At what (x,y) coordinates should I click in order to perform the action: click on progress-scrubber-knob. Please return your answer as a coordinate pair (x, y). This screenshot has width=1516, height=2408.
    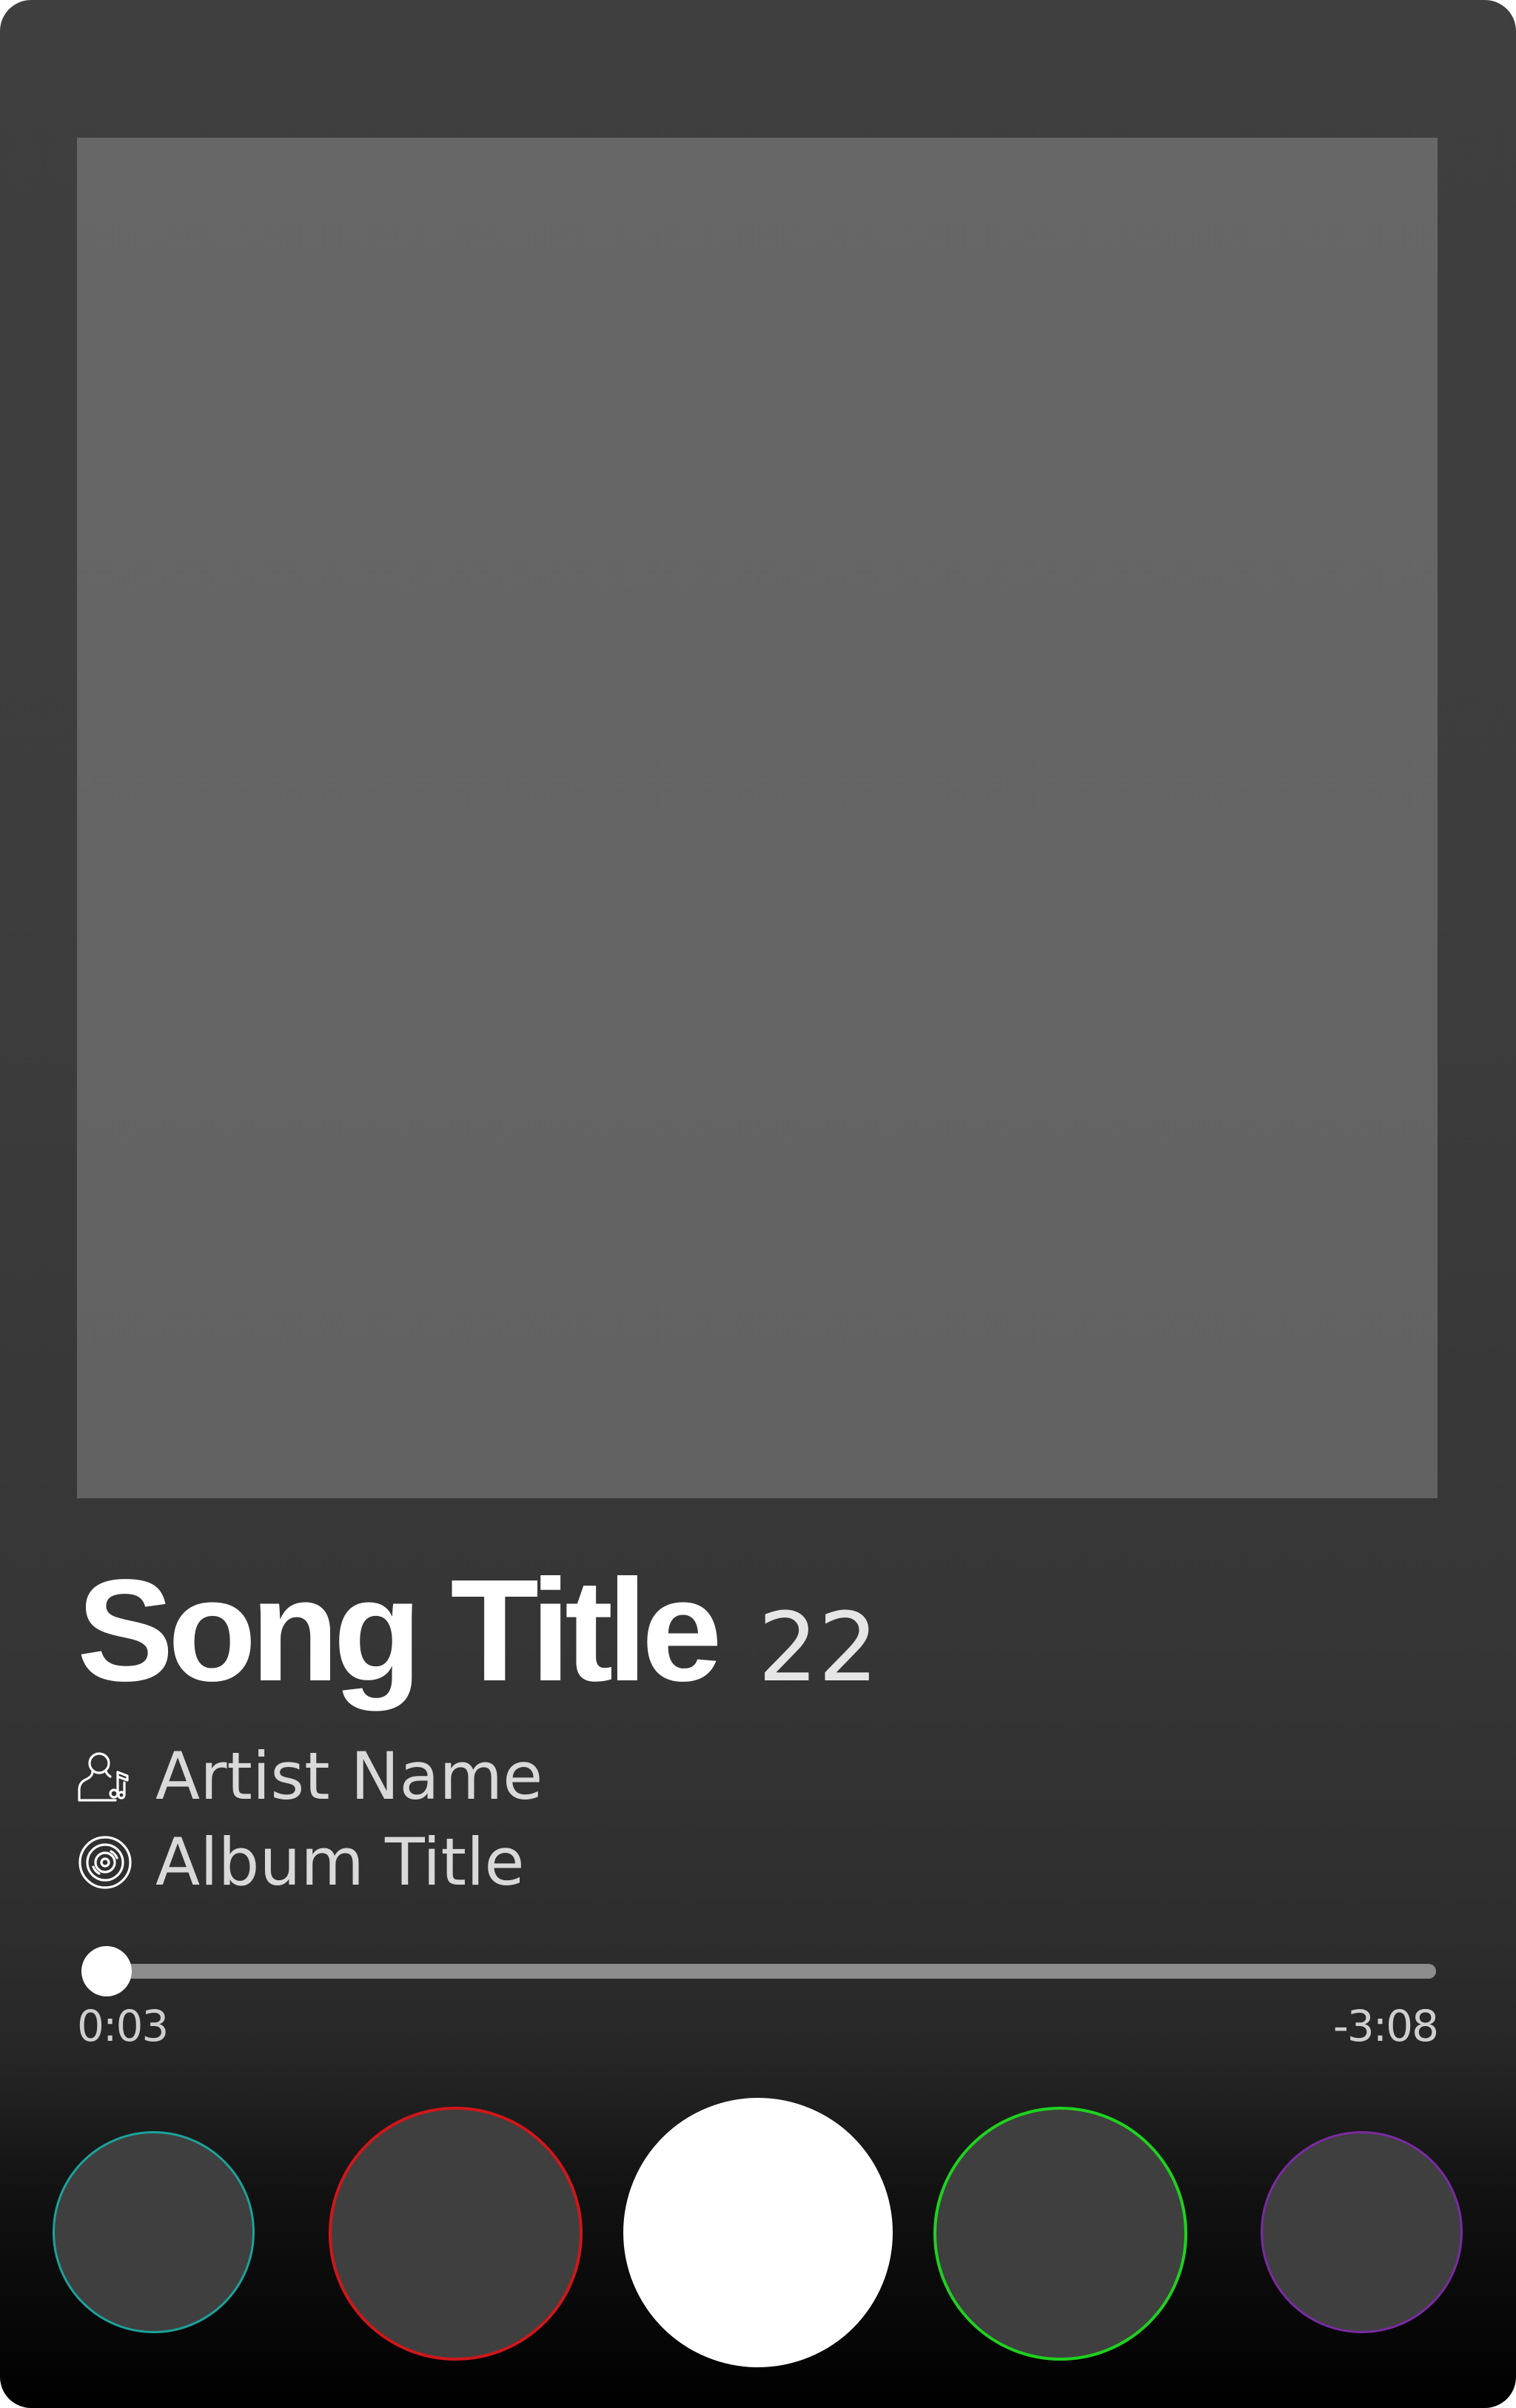
    Looking at the image, I should click on (106, 1971).